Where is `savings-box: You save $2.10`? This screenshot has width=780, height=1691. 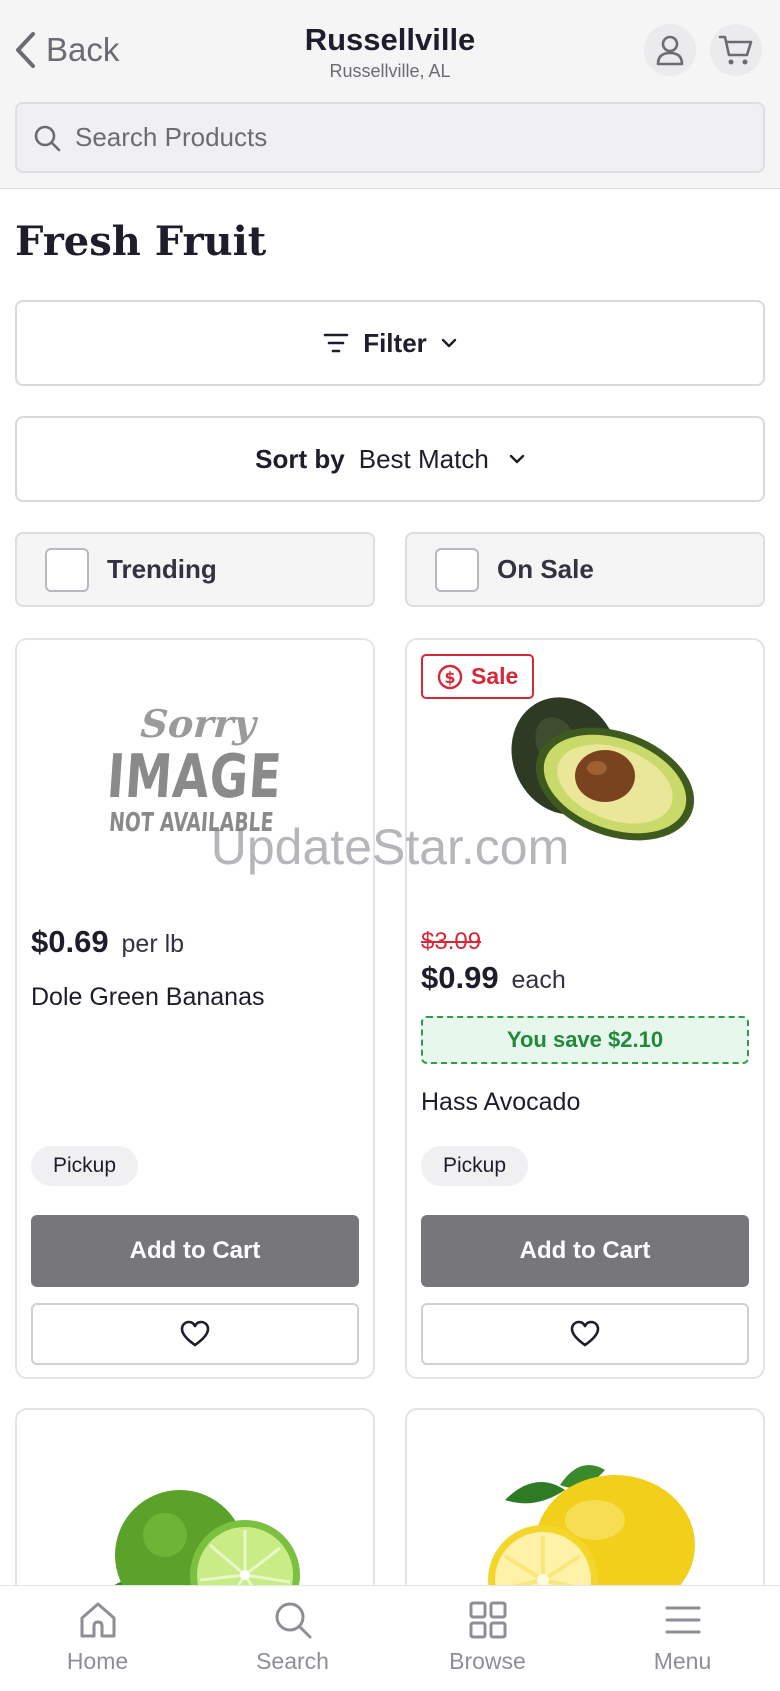
savings-box: You save $2.10 is located at coordinates (585, 1040).